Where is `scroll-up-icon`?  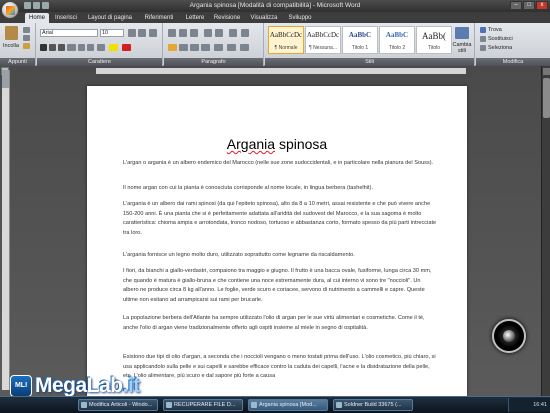
scroll-up-icon is located at coordinates (546, 71).